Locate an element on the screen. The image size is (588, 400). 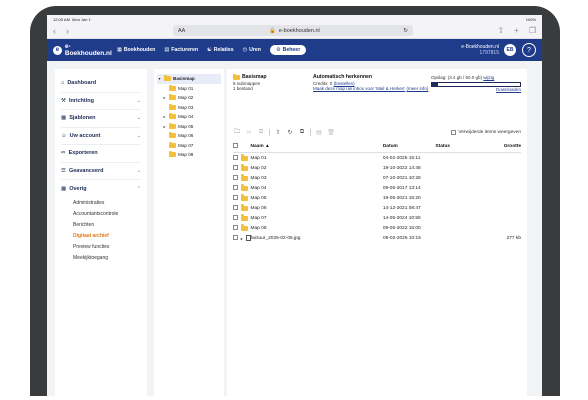
tree-node: Map 07 is located at coordinates (189, 146).